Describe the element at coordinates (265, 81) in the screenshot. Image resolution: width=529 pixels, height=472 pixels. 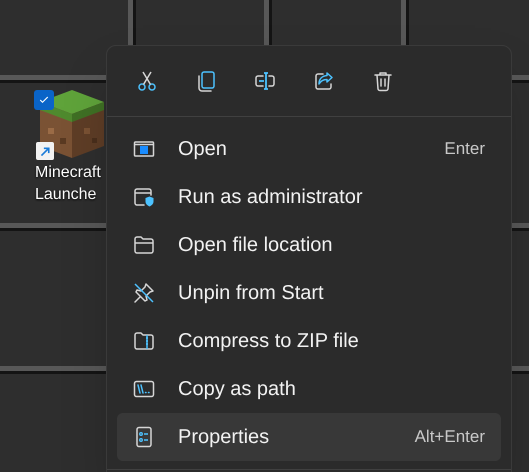
I see `rename-icon` at that location.